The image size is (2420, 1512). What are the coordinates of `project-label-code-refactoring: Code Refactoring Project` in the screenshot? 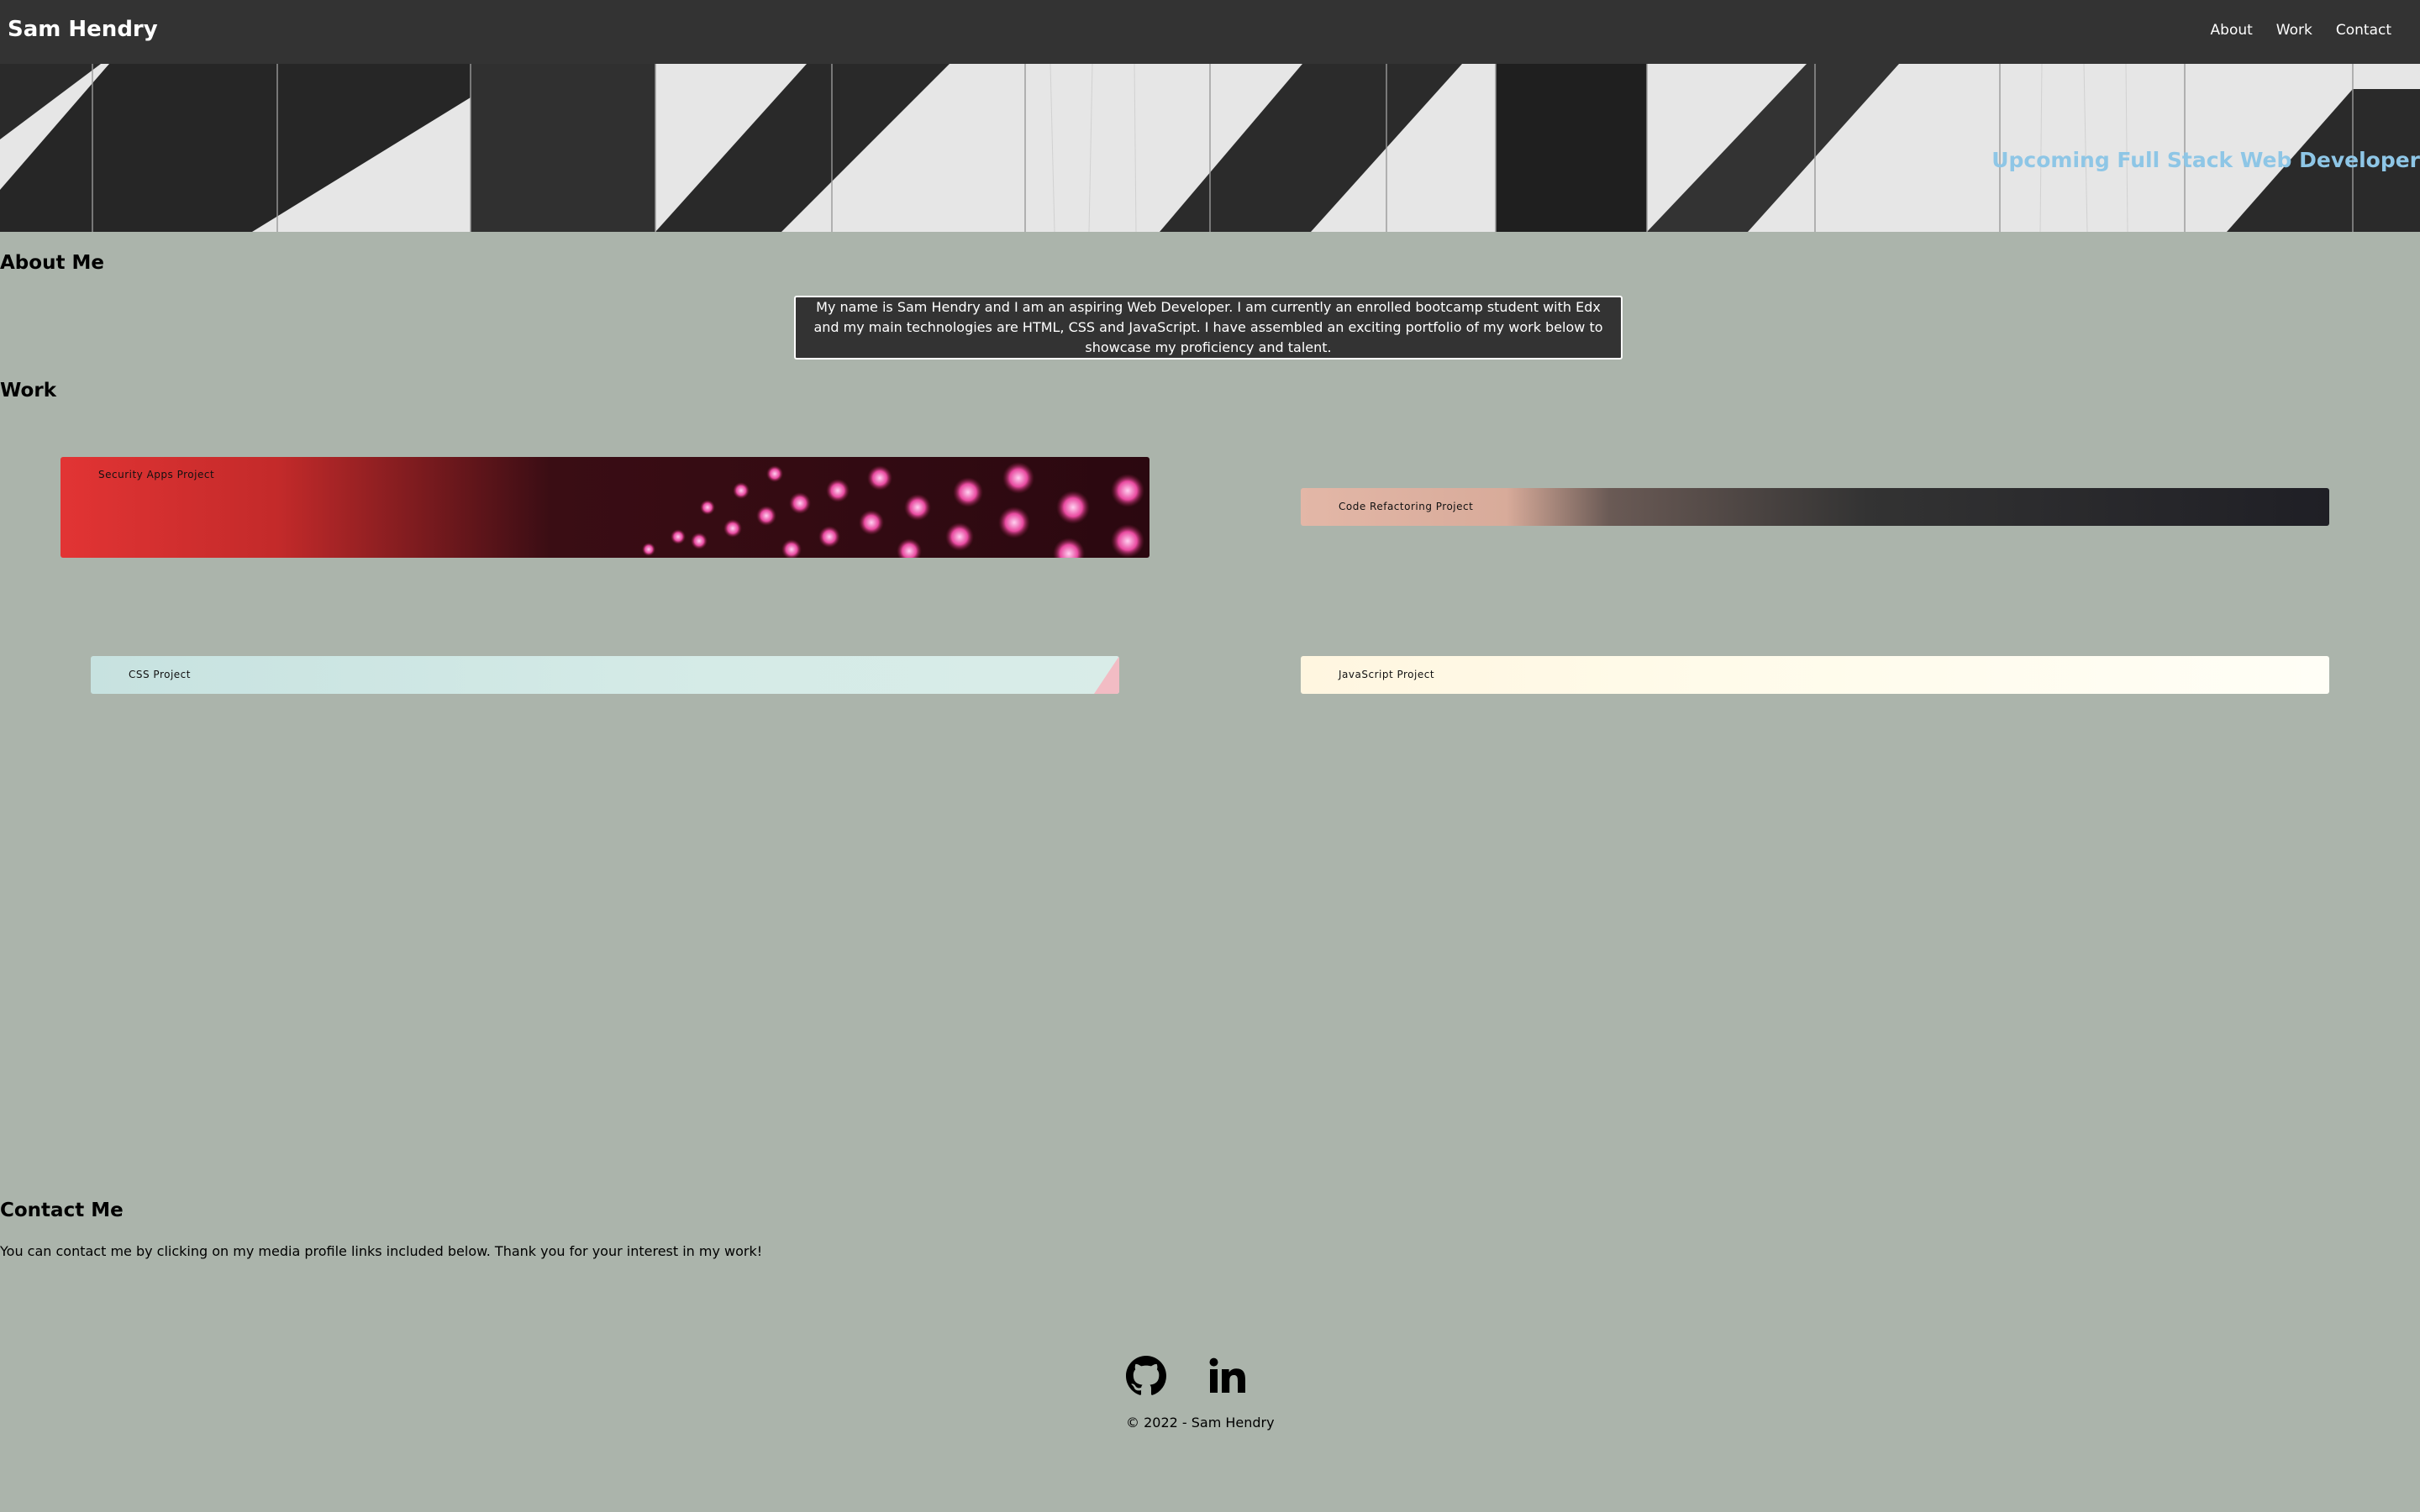 It's located at (1407, 506).